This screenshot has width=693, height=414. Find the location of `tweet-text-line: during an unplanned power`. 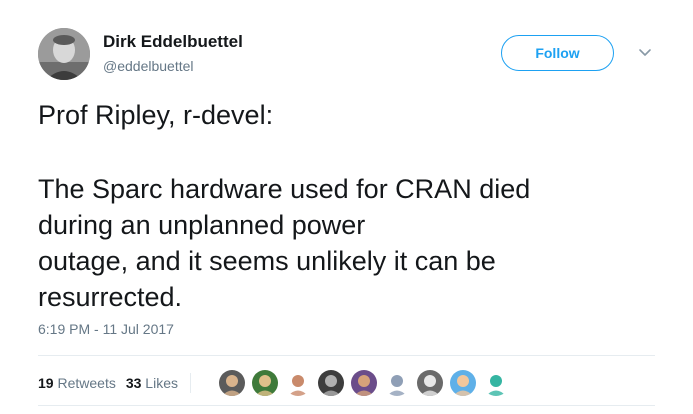

tweet-text-line: during an unplanned power is located at coordinates (202, 225).